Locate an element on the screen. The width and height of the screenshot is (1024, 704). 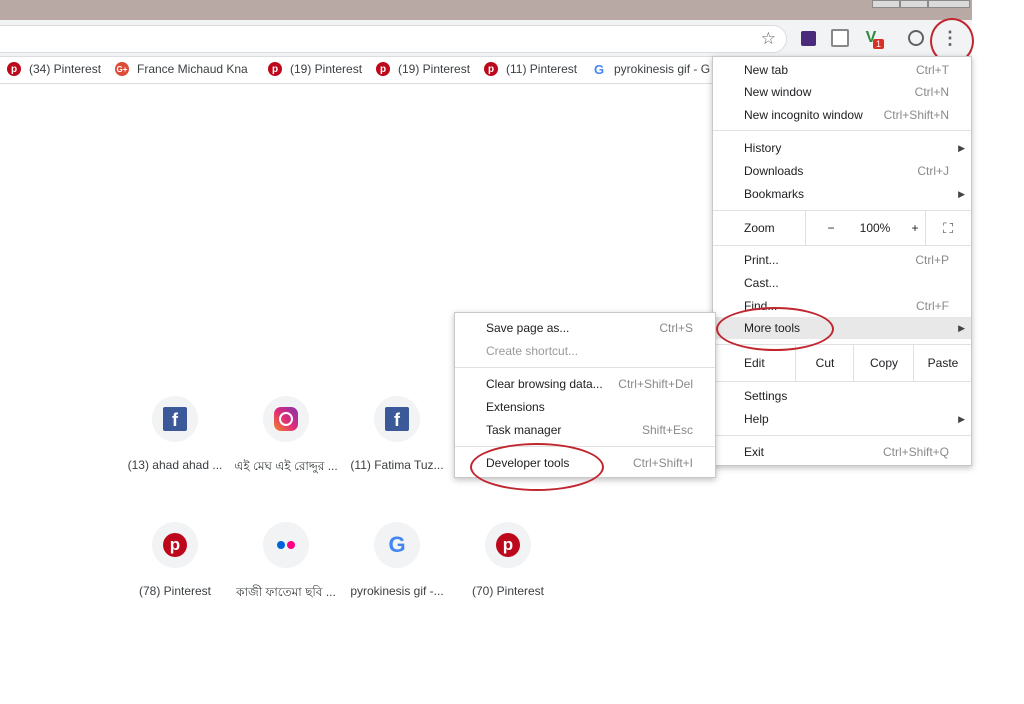
minimize-button is located at coordinates (886, 4).